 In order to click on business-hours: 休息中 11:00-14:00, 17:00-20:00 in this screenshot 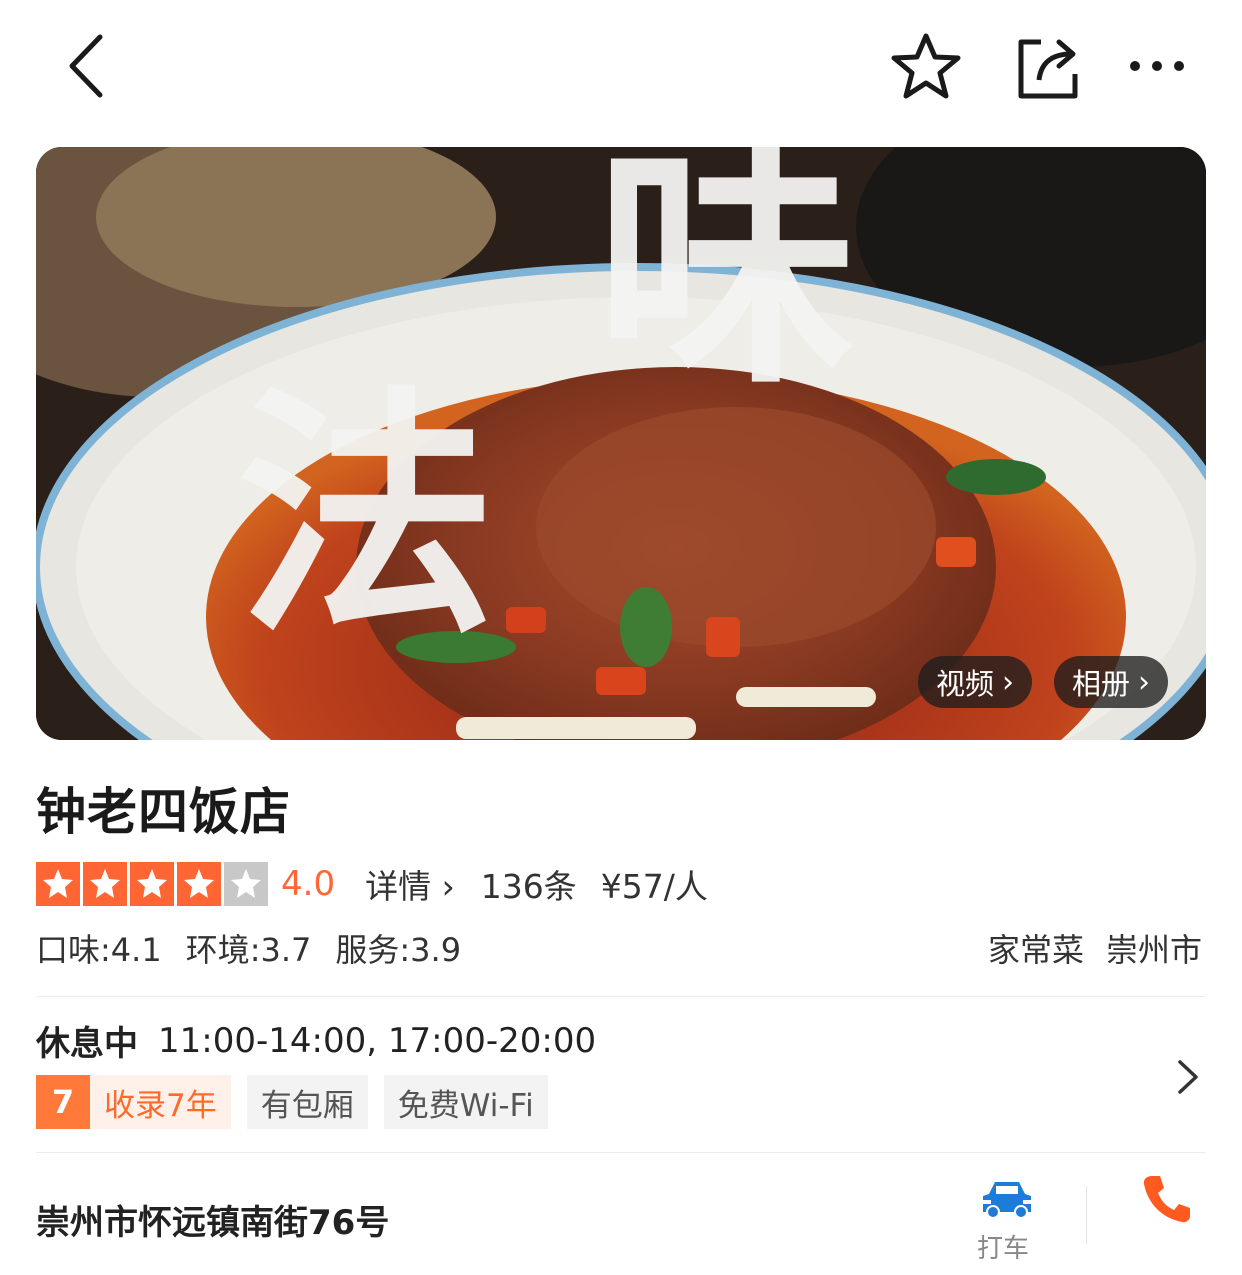, I will do `click(316, 1040)`.